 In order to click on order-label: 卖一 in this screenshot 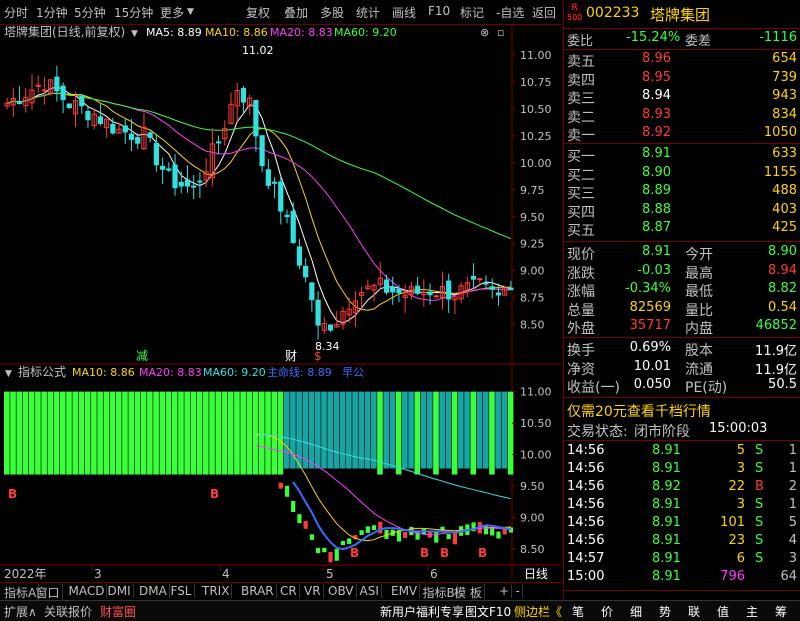, I will do `click(581, 136)`.